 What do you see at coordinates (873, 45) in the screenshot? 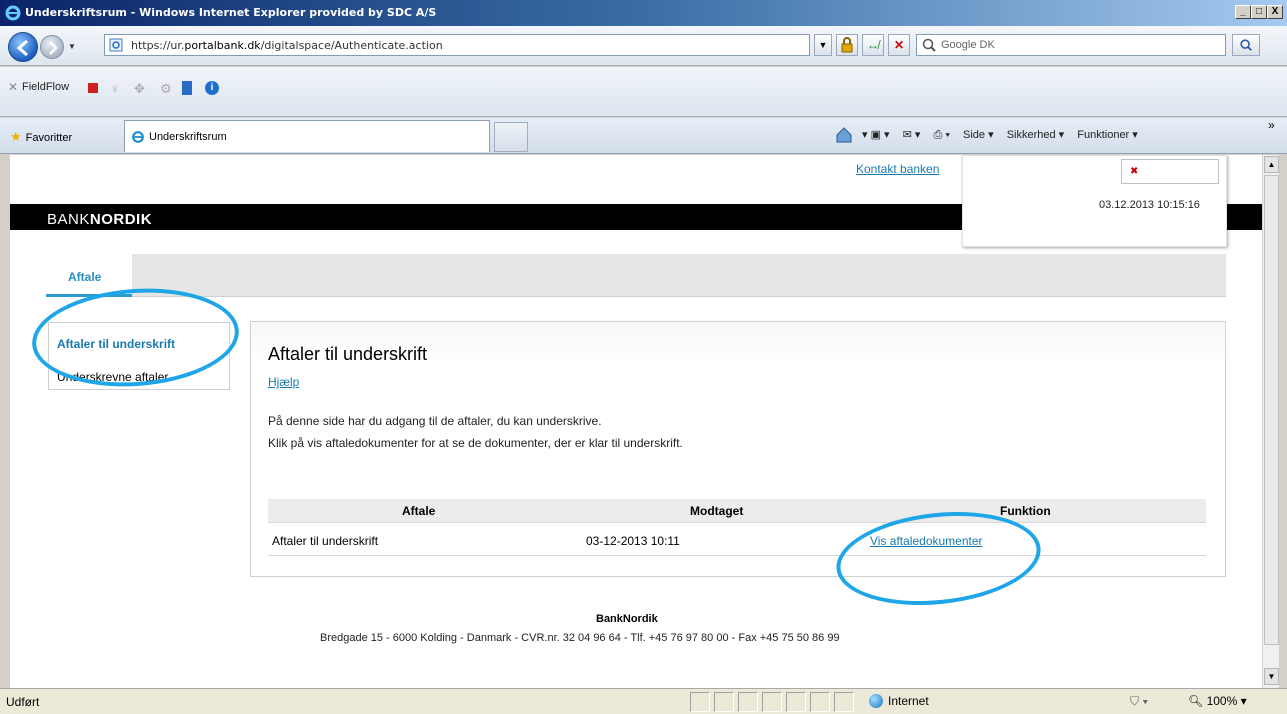
I see `refresh-icon: ↮` at bounding box center [873, 45].